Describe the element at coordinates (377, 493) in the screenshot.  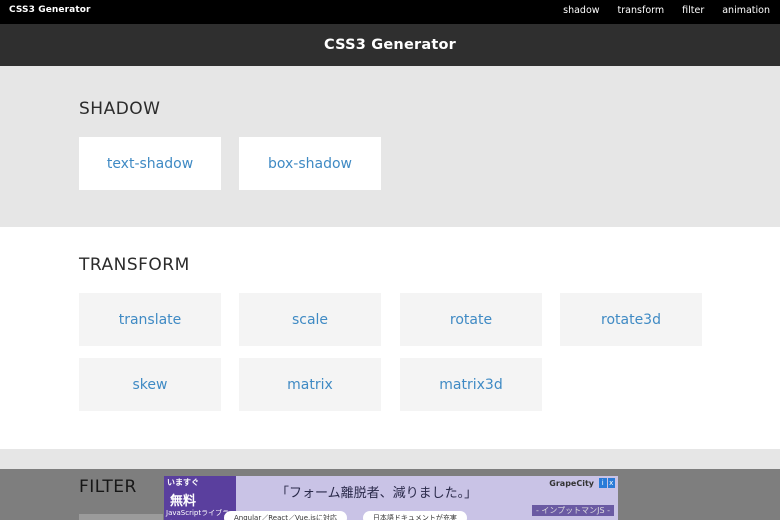
I see `ad-headline: 「フォーム離脱者、減りました。」` at that location.